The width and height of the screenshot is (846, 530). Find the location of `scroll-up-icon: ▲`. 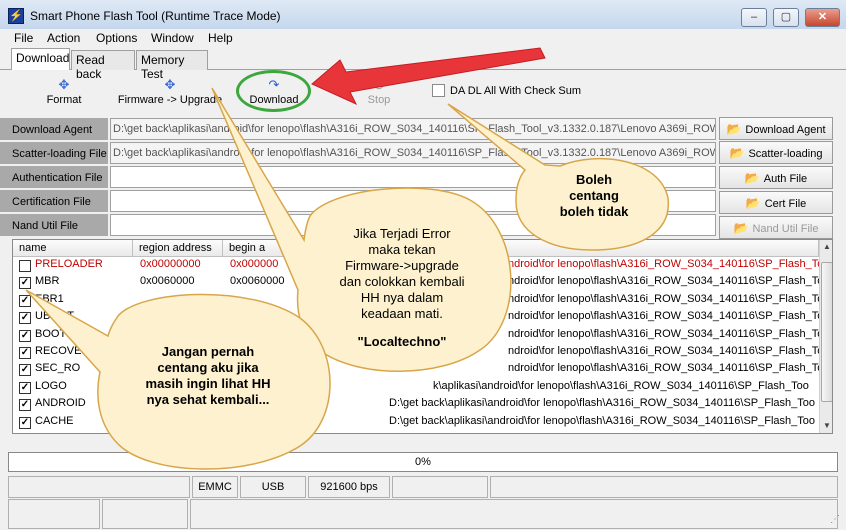

scroll-up-icon: ▲ is located at coordinates (826, 247).